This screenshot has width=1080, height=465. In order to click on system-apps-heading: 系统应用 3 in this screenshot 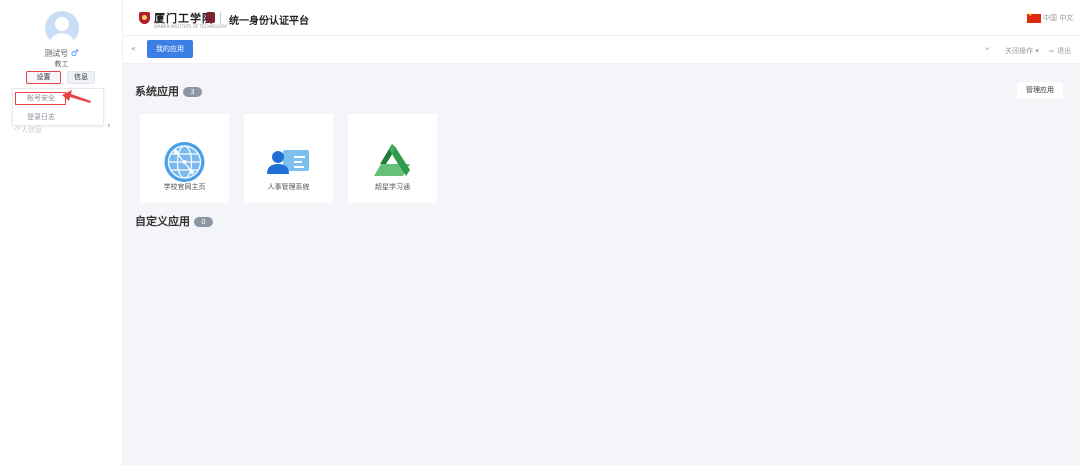, I will do `click(168, 91)`.